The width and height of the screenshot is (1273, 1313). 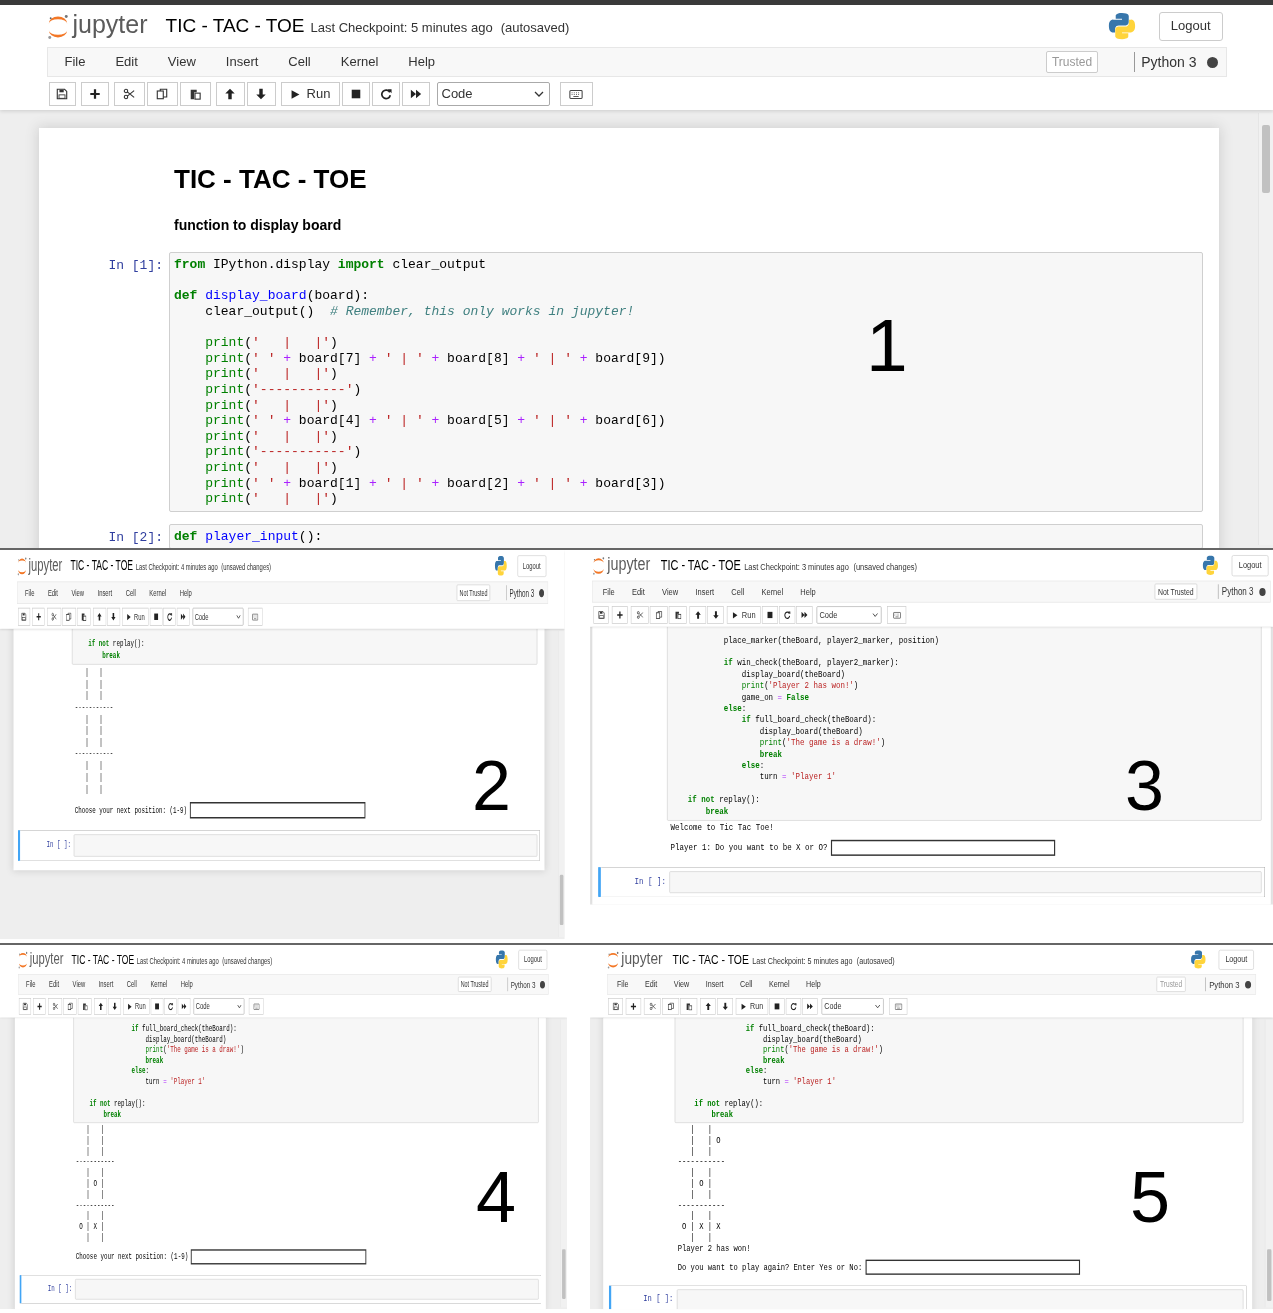 What do you see at coordinates (576, 94) in the screenshot?
I see `keyboard-button` at bounding box center [576, 94].